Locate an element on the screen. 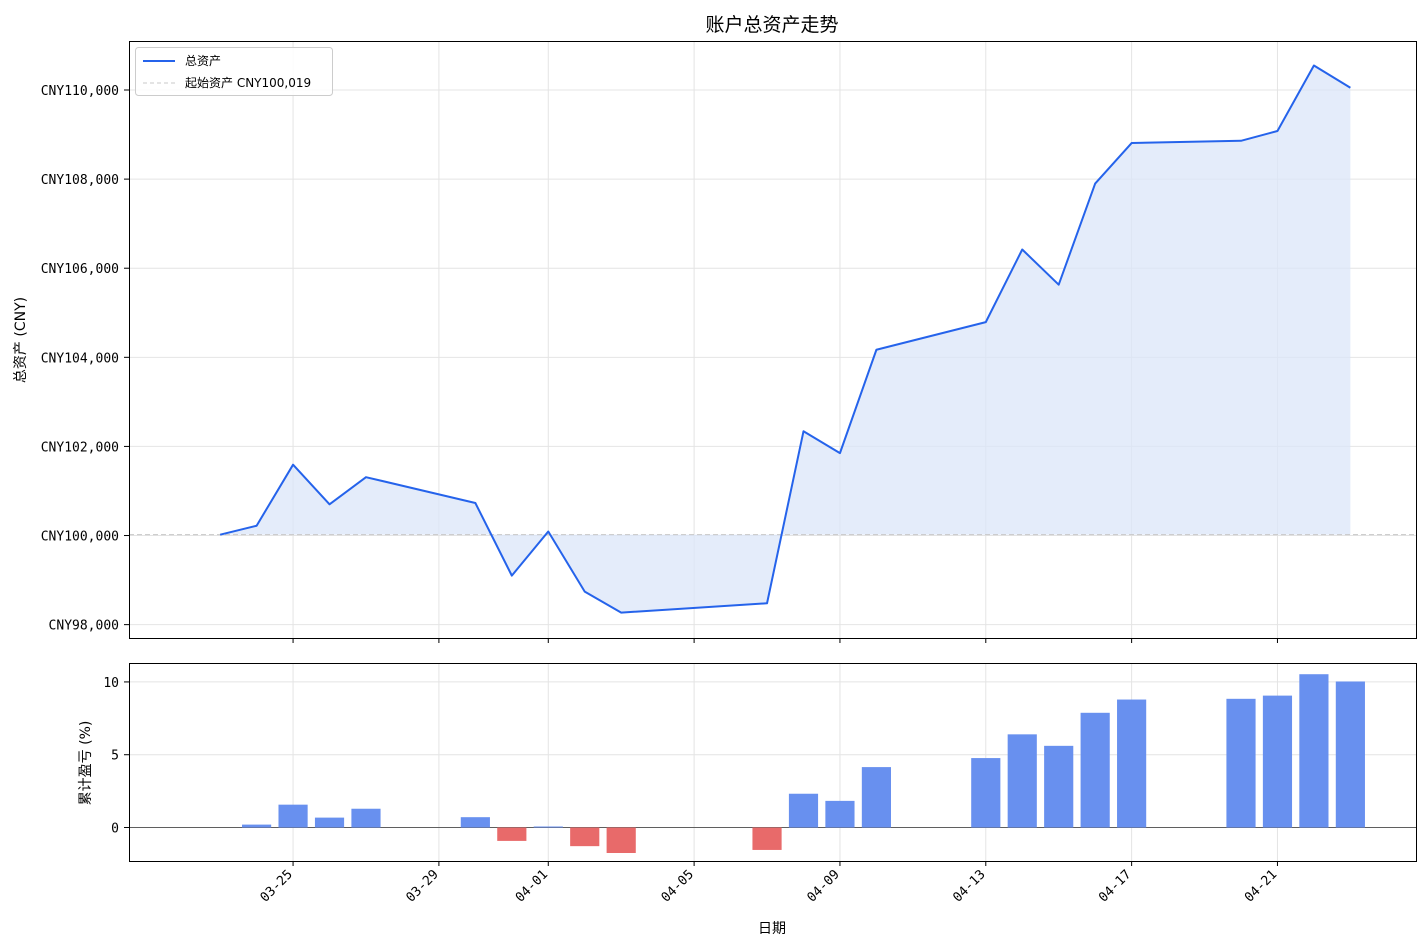  x-axis-label: 日期 is located at coordinates (772, 929).